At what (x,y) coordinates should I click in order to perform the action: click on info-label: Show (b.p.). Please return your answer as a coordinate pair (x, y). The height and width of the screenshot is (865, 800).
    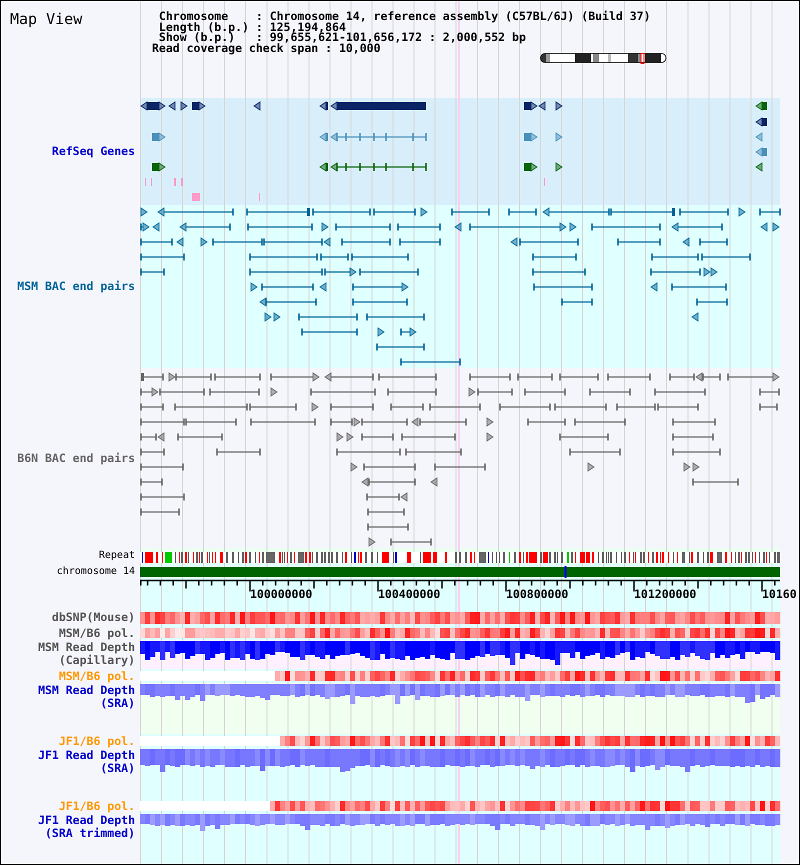
    Looking at the image, I should click on (197, 37).